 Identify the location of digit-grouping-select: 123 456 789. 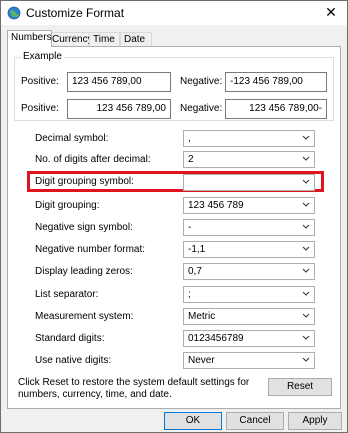
(249, 205).